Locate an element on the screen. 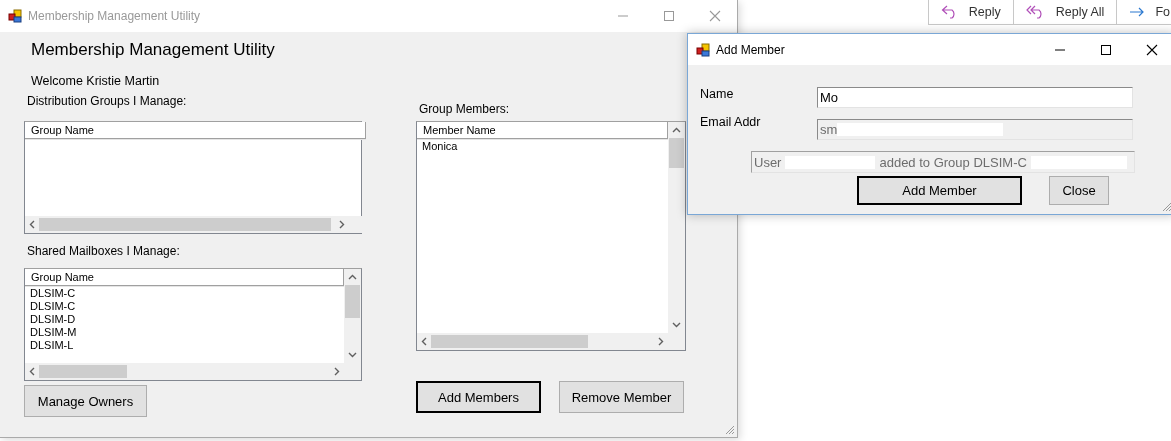 Image resolution: width=1171 pixels, height=441 pixels. field-label: Email Addr is located at coordinates (731, 122).